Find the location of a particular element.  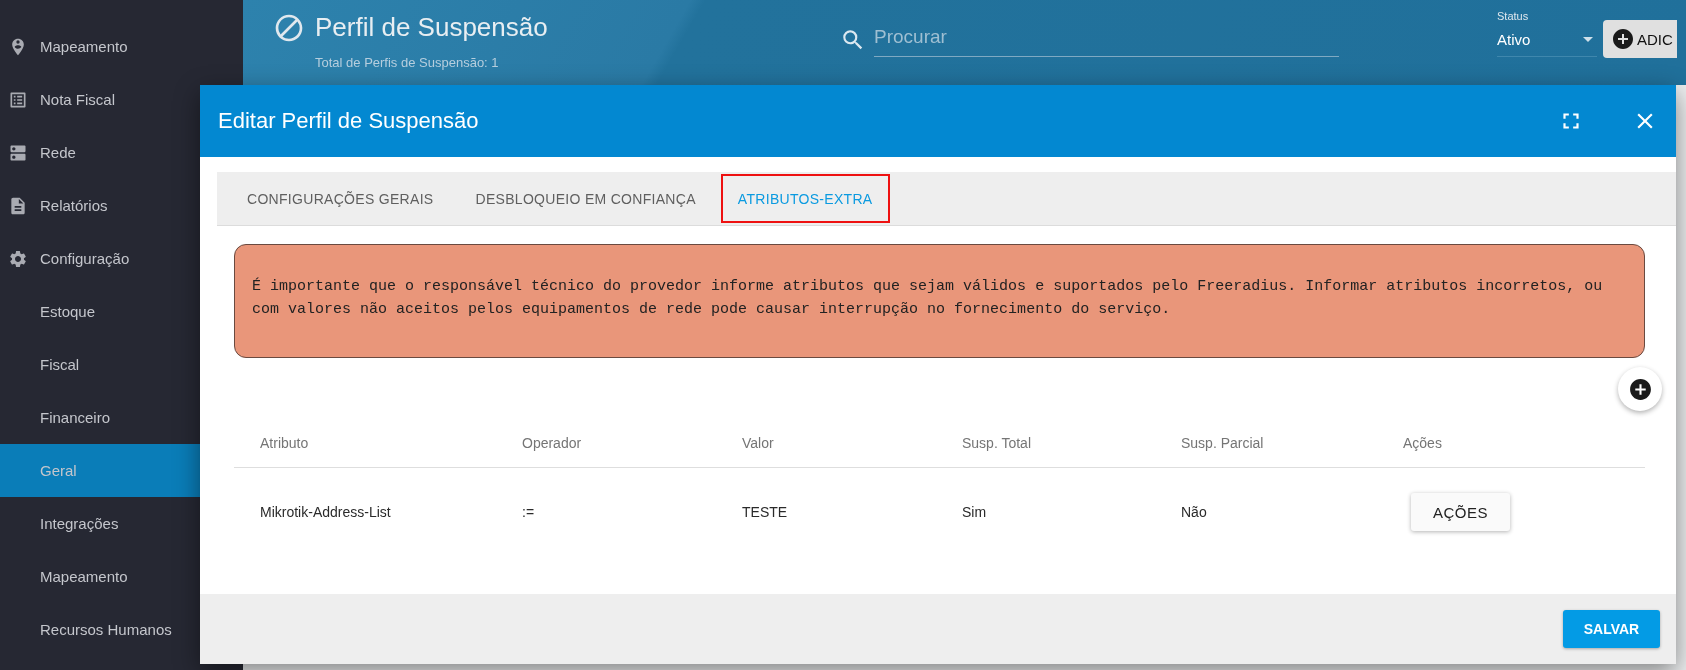

column-header: Susp. Parcial is located at coordinates (1223, 443).